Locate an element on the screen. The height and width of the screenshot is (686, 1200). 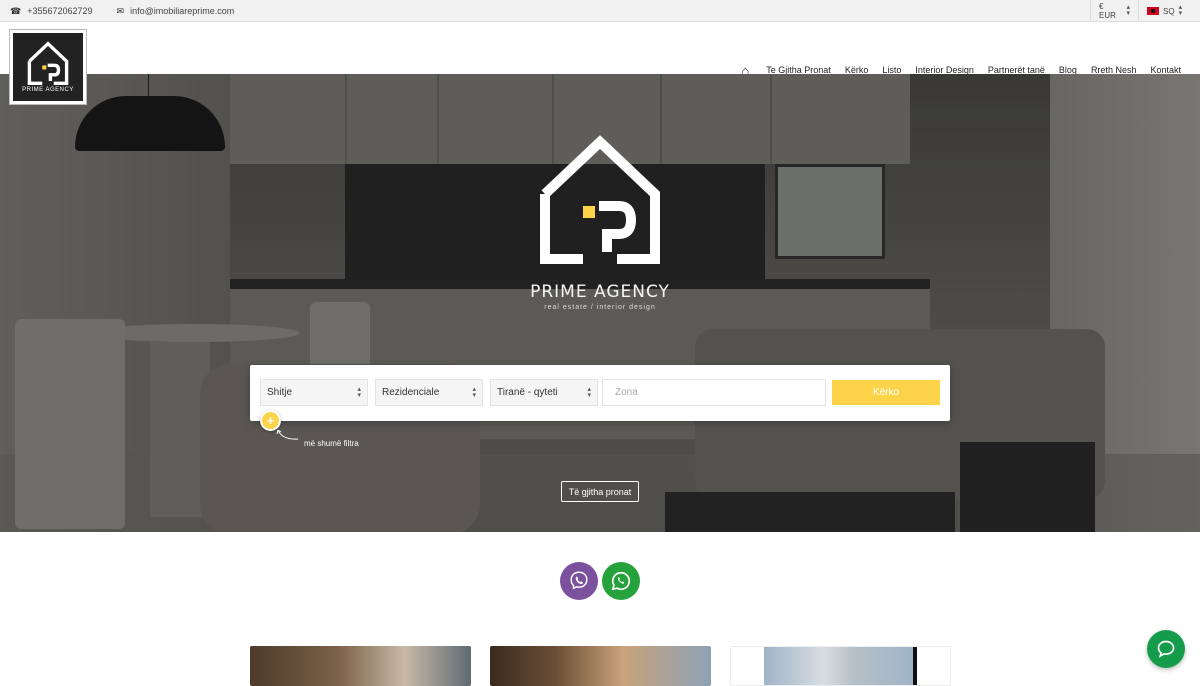
language-select: SQ ▴ ▾ is located at coordinates (1169, 11).